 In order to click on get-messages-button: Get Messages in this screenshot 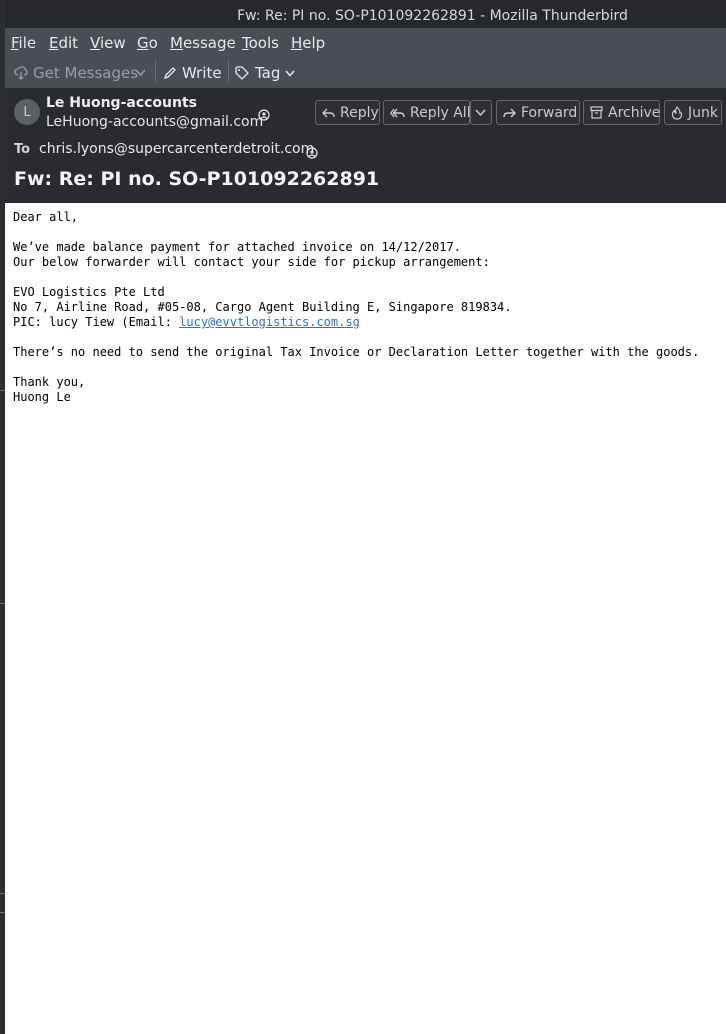, I will do `click(76, 73)`.